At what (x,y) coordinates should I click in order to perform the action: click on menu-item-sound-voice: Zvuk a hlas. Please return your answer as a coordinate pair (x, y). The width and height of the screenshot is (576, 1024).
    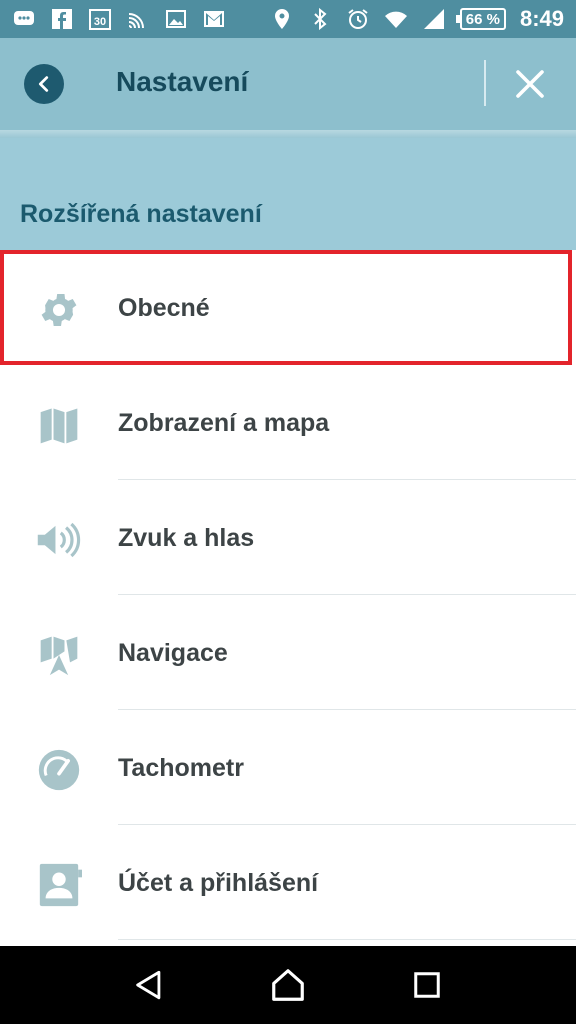
    Looking at the image, I should click on (288, 537).